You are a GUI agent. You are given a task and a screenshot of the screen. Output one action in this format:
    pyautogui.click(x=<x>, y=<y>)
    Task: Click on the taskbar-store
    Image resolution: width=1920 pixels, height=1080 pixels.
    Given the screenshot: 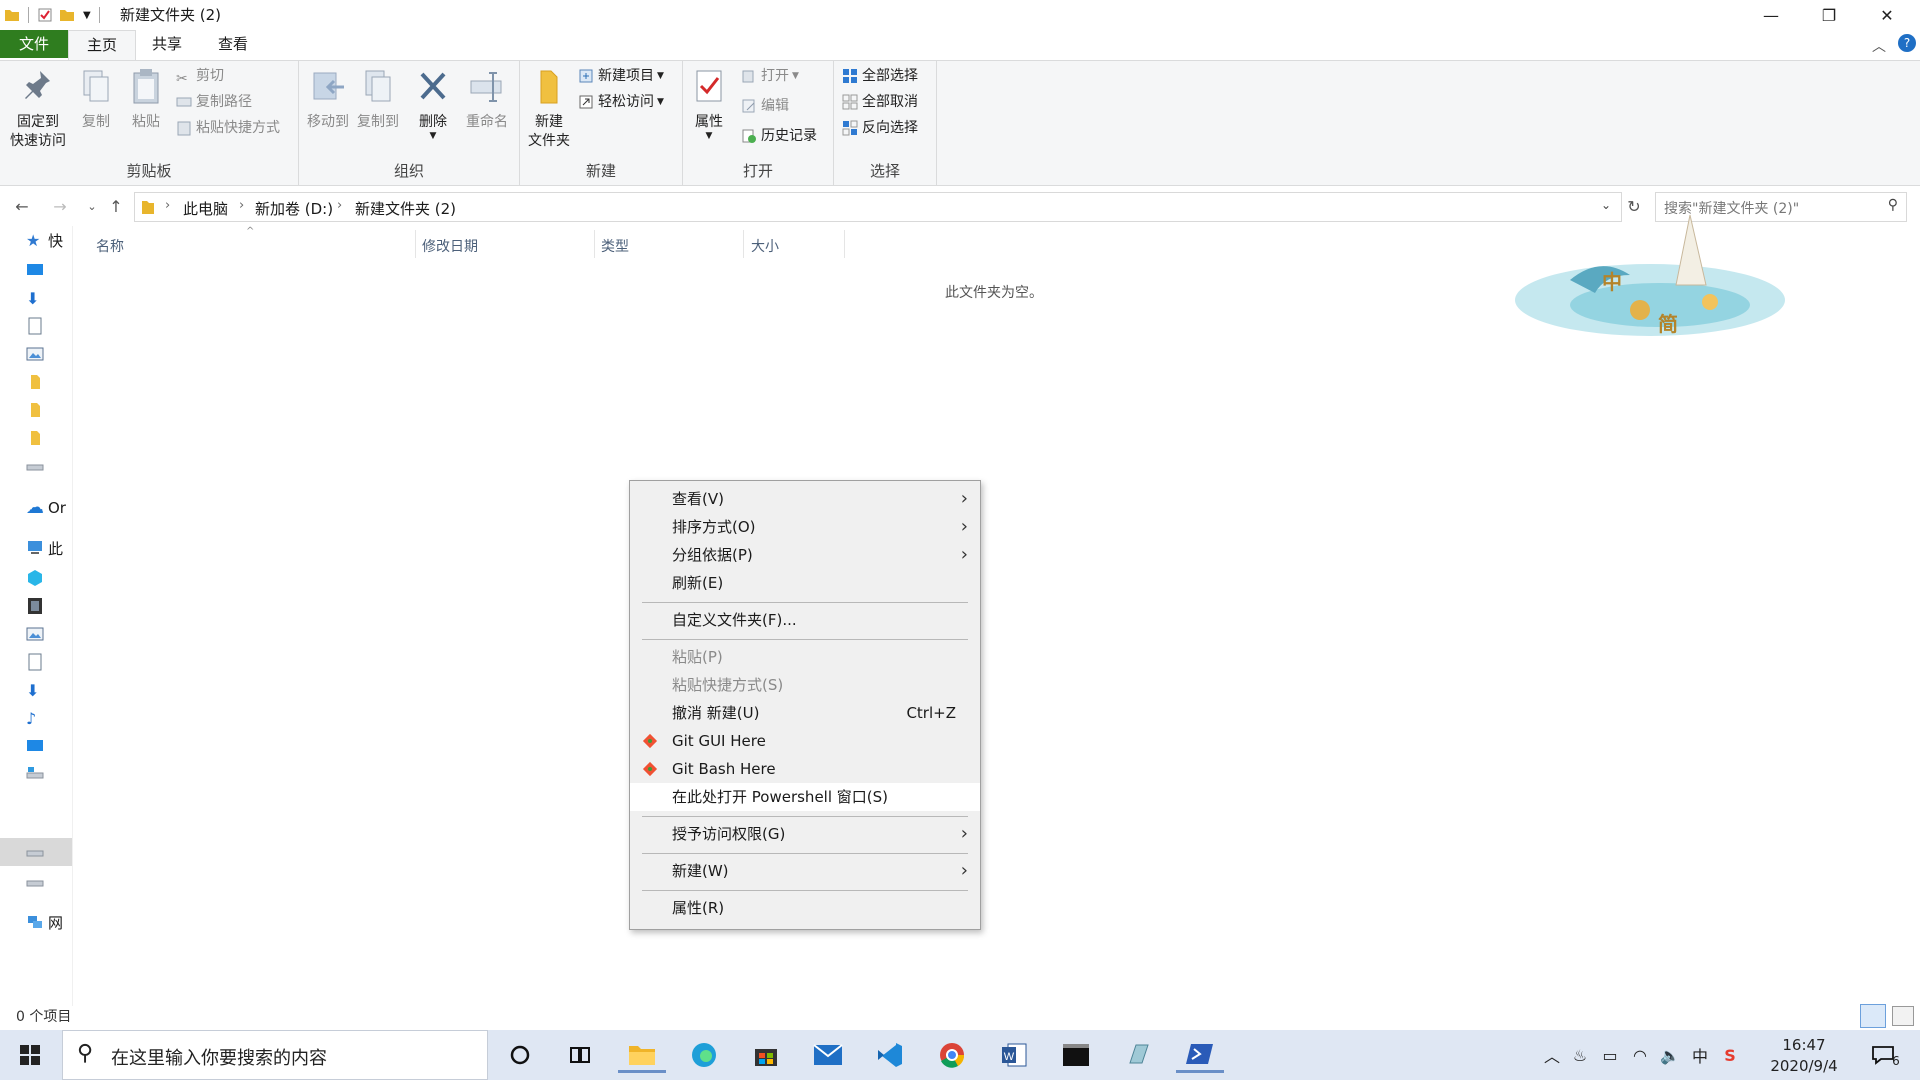 What is the action you would take?
    pyautogui.click(x=766, y=1055)
    